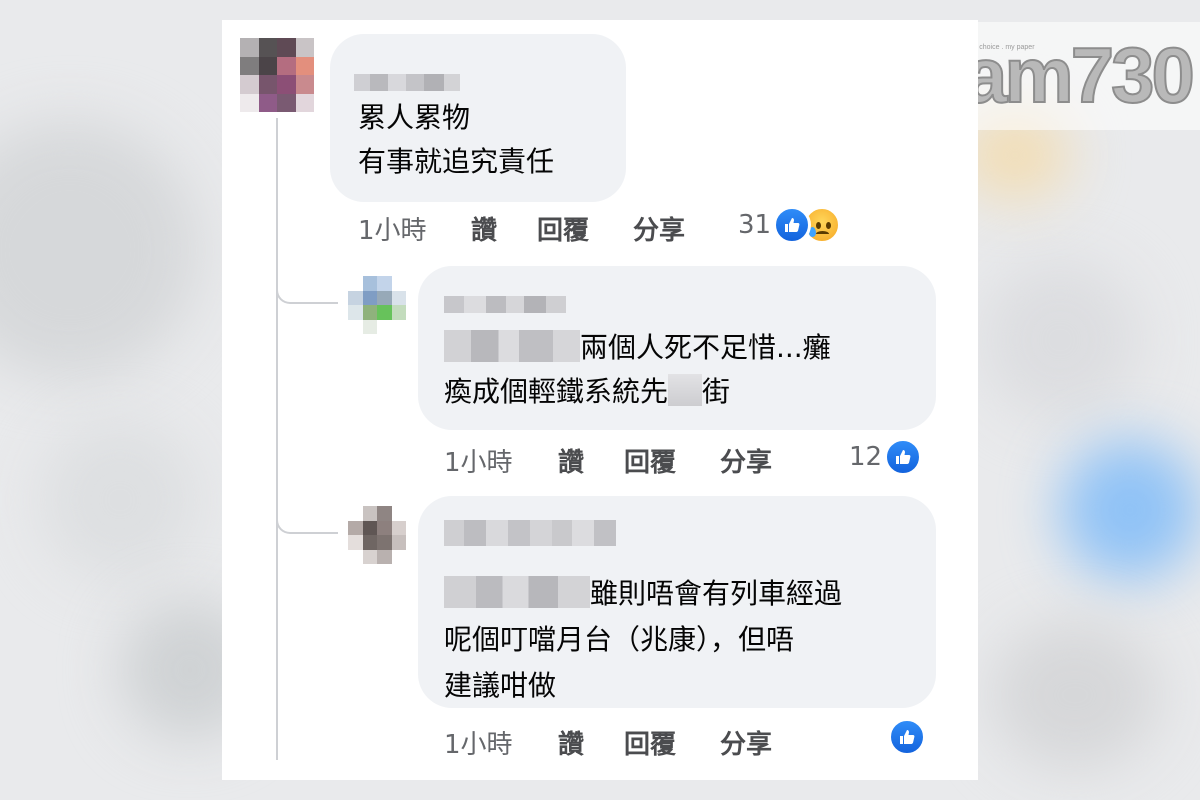 The height and width of the screenshot is (800, 1200). What do you see at coordinates (866, 457) in the screenshot?
I see `reaction-count: 12` at bounding box center [866, 457].